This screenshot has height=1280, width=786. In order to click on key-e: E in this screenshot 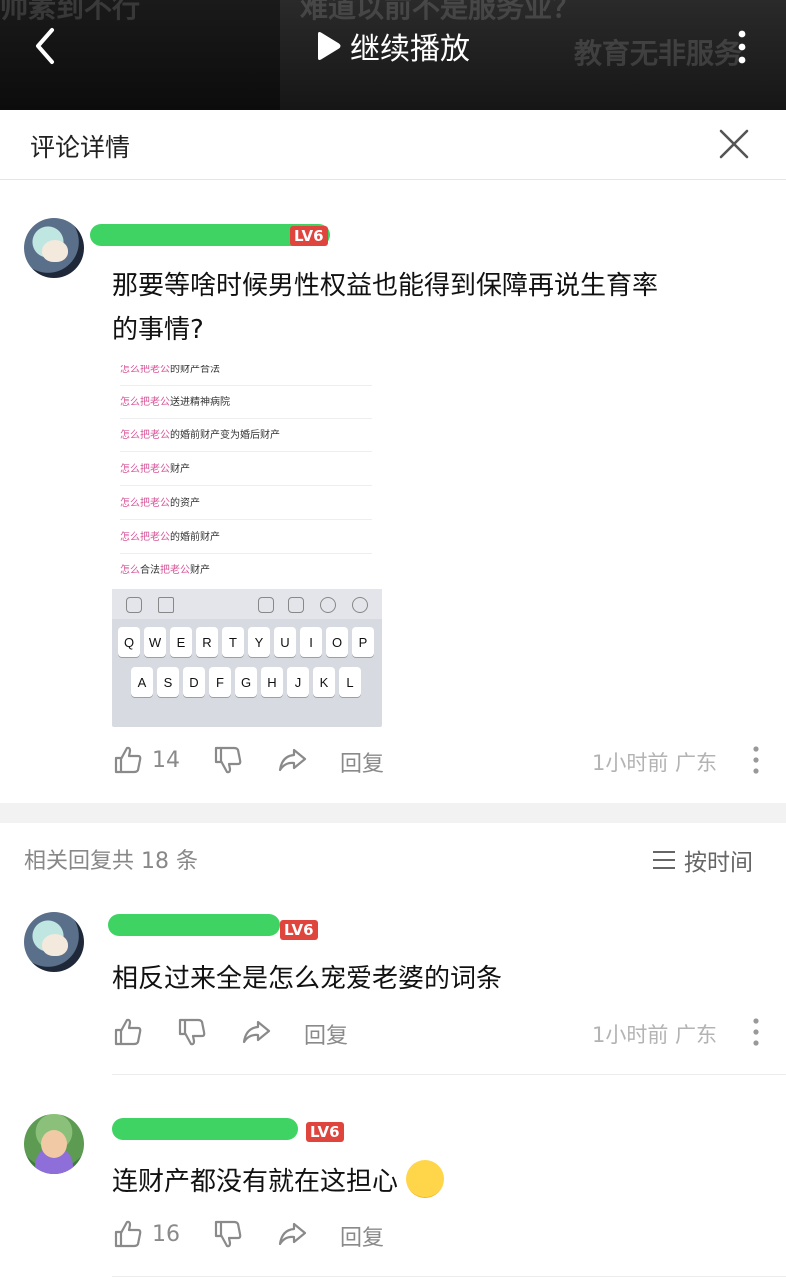, I will do `click(181, 642)`.